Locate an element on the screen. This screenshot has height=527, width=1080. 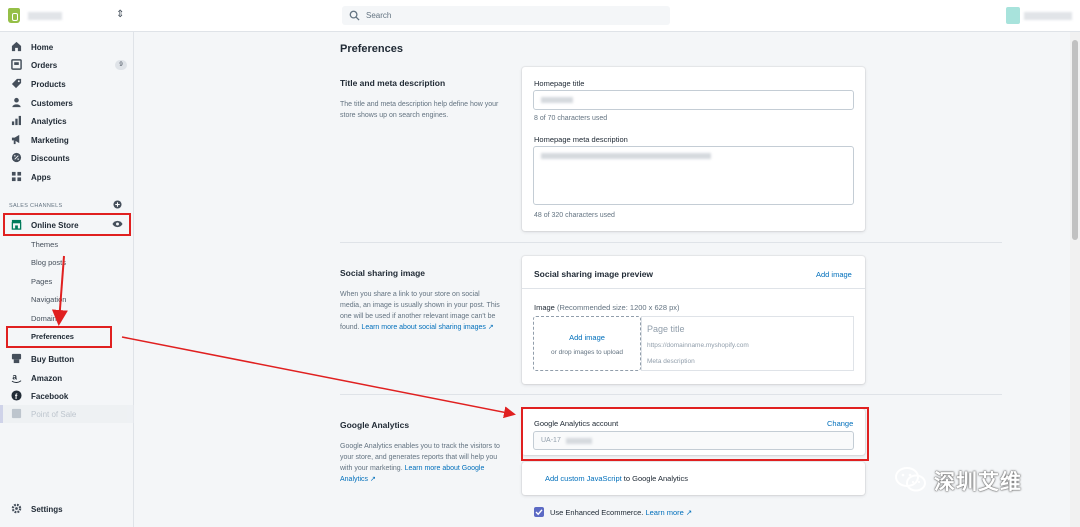
amazon-icon: a is located at coordinates (16, 377).